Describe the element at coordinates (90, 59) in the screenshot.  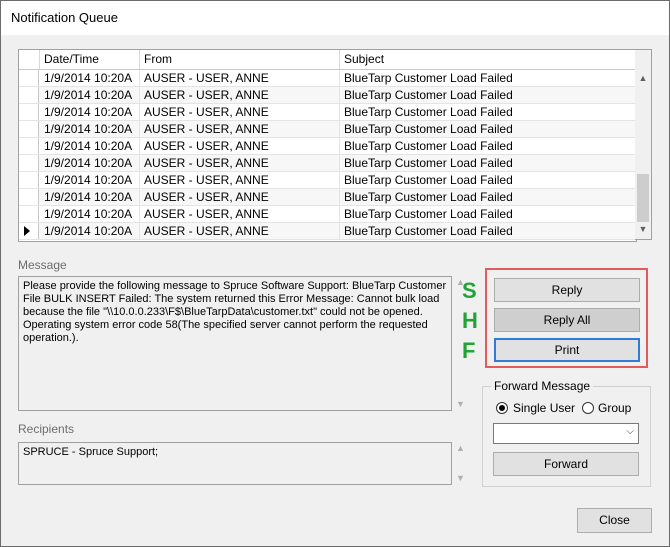
I see `column-header-datetime: Date/Time` at that location.